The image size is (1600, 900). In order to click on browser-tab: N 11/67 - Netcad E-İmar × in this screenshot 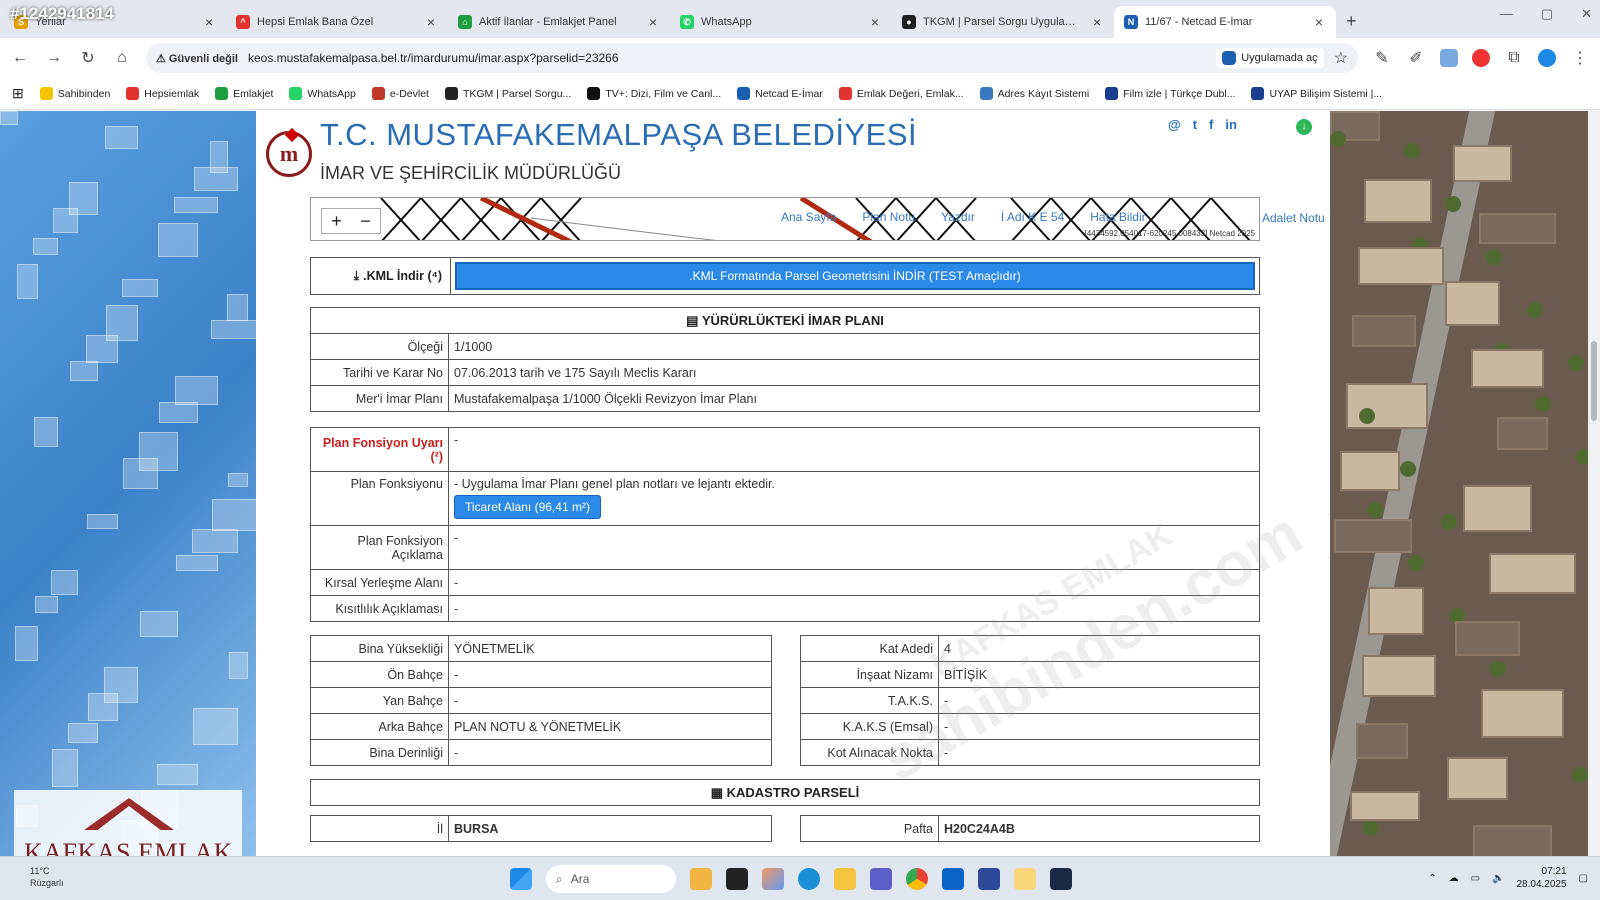, I will do `click(1225, 22)`.